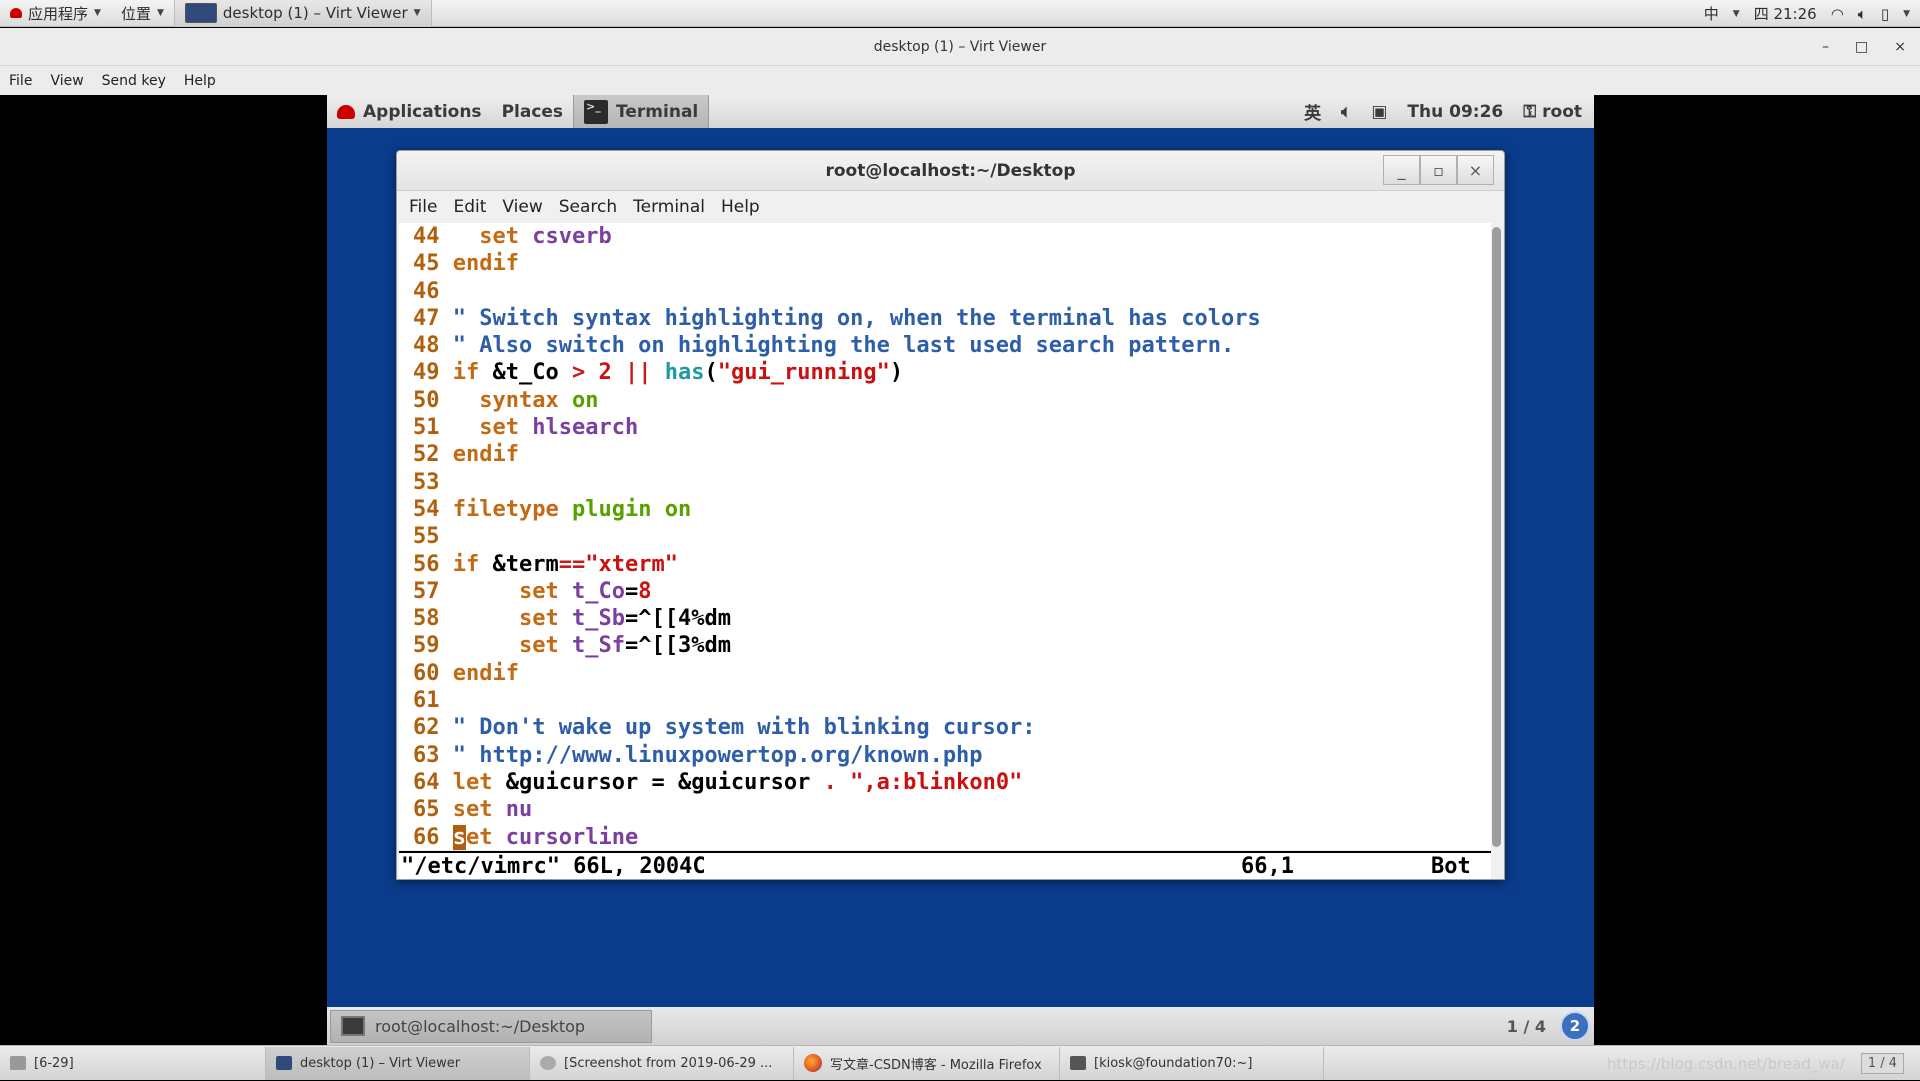  What do you see at coordinates (1496, 537) in the screenshot?
I see `terminal-scrollbar` at bounding box center [1496, 537].